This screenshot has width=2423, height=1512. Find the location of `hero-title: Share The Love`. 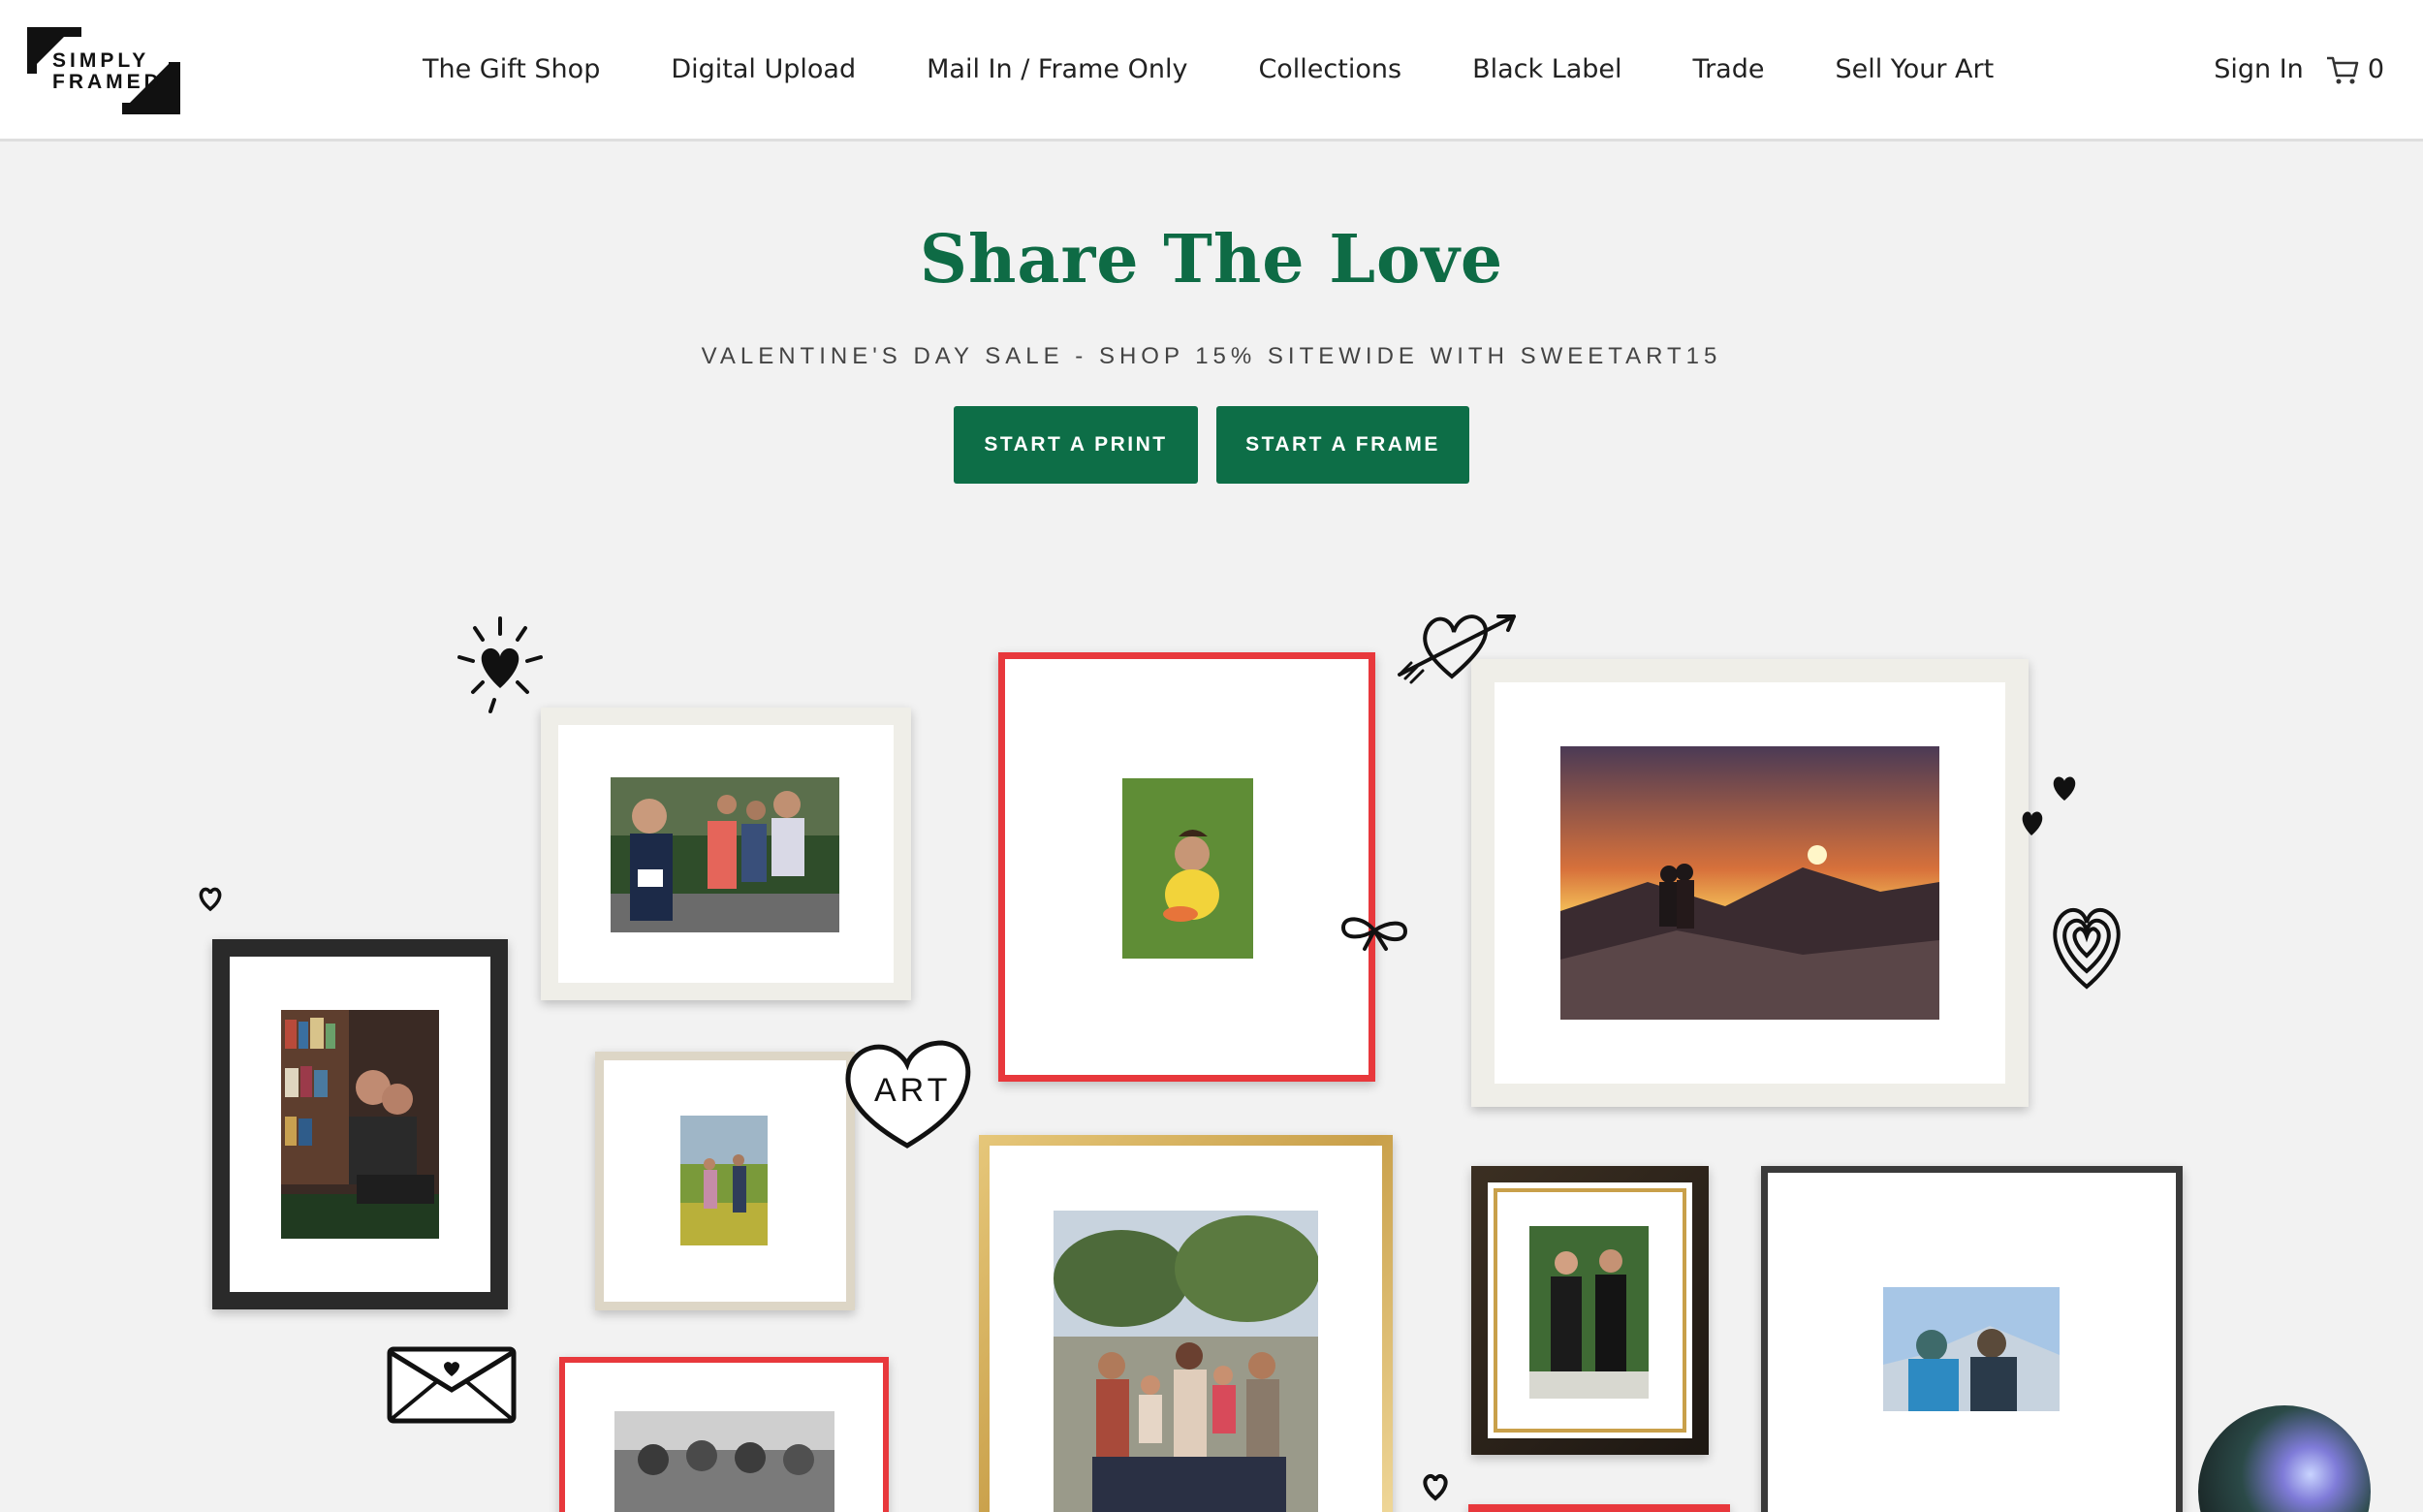

hero-title: Share The Love is located at coordinates (1211, 260).